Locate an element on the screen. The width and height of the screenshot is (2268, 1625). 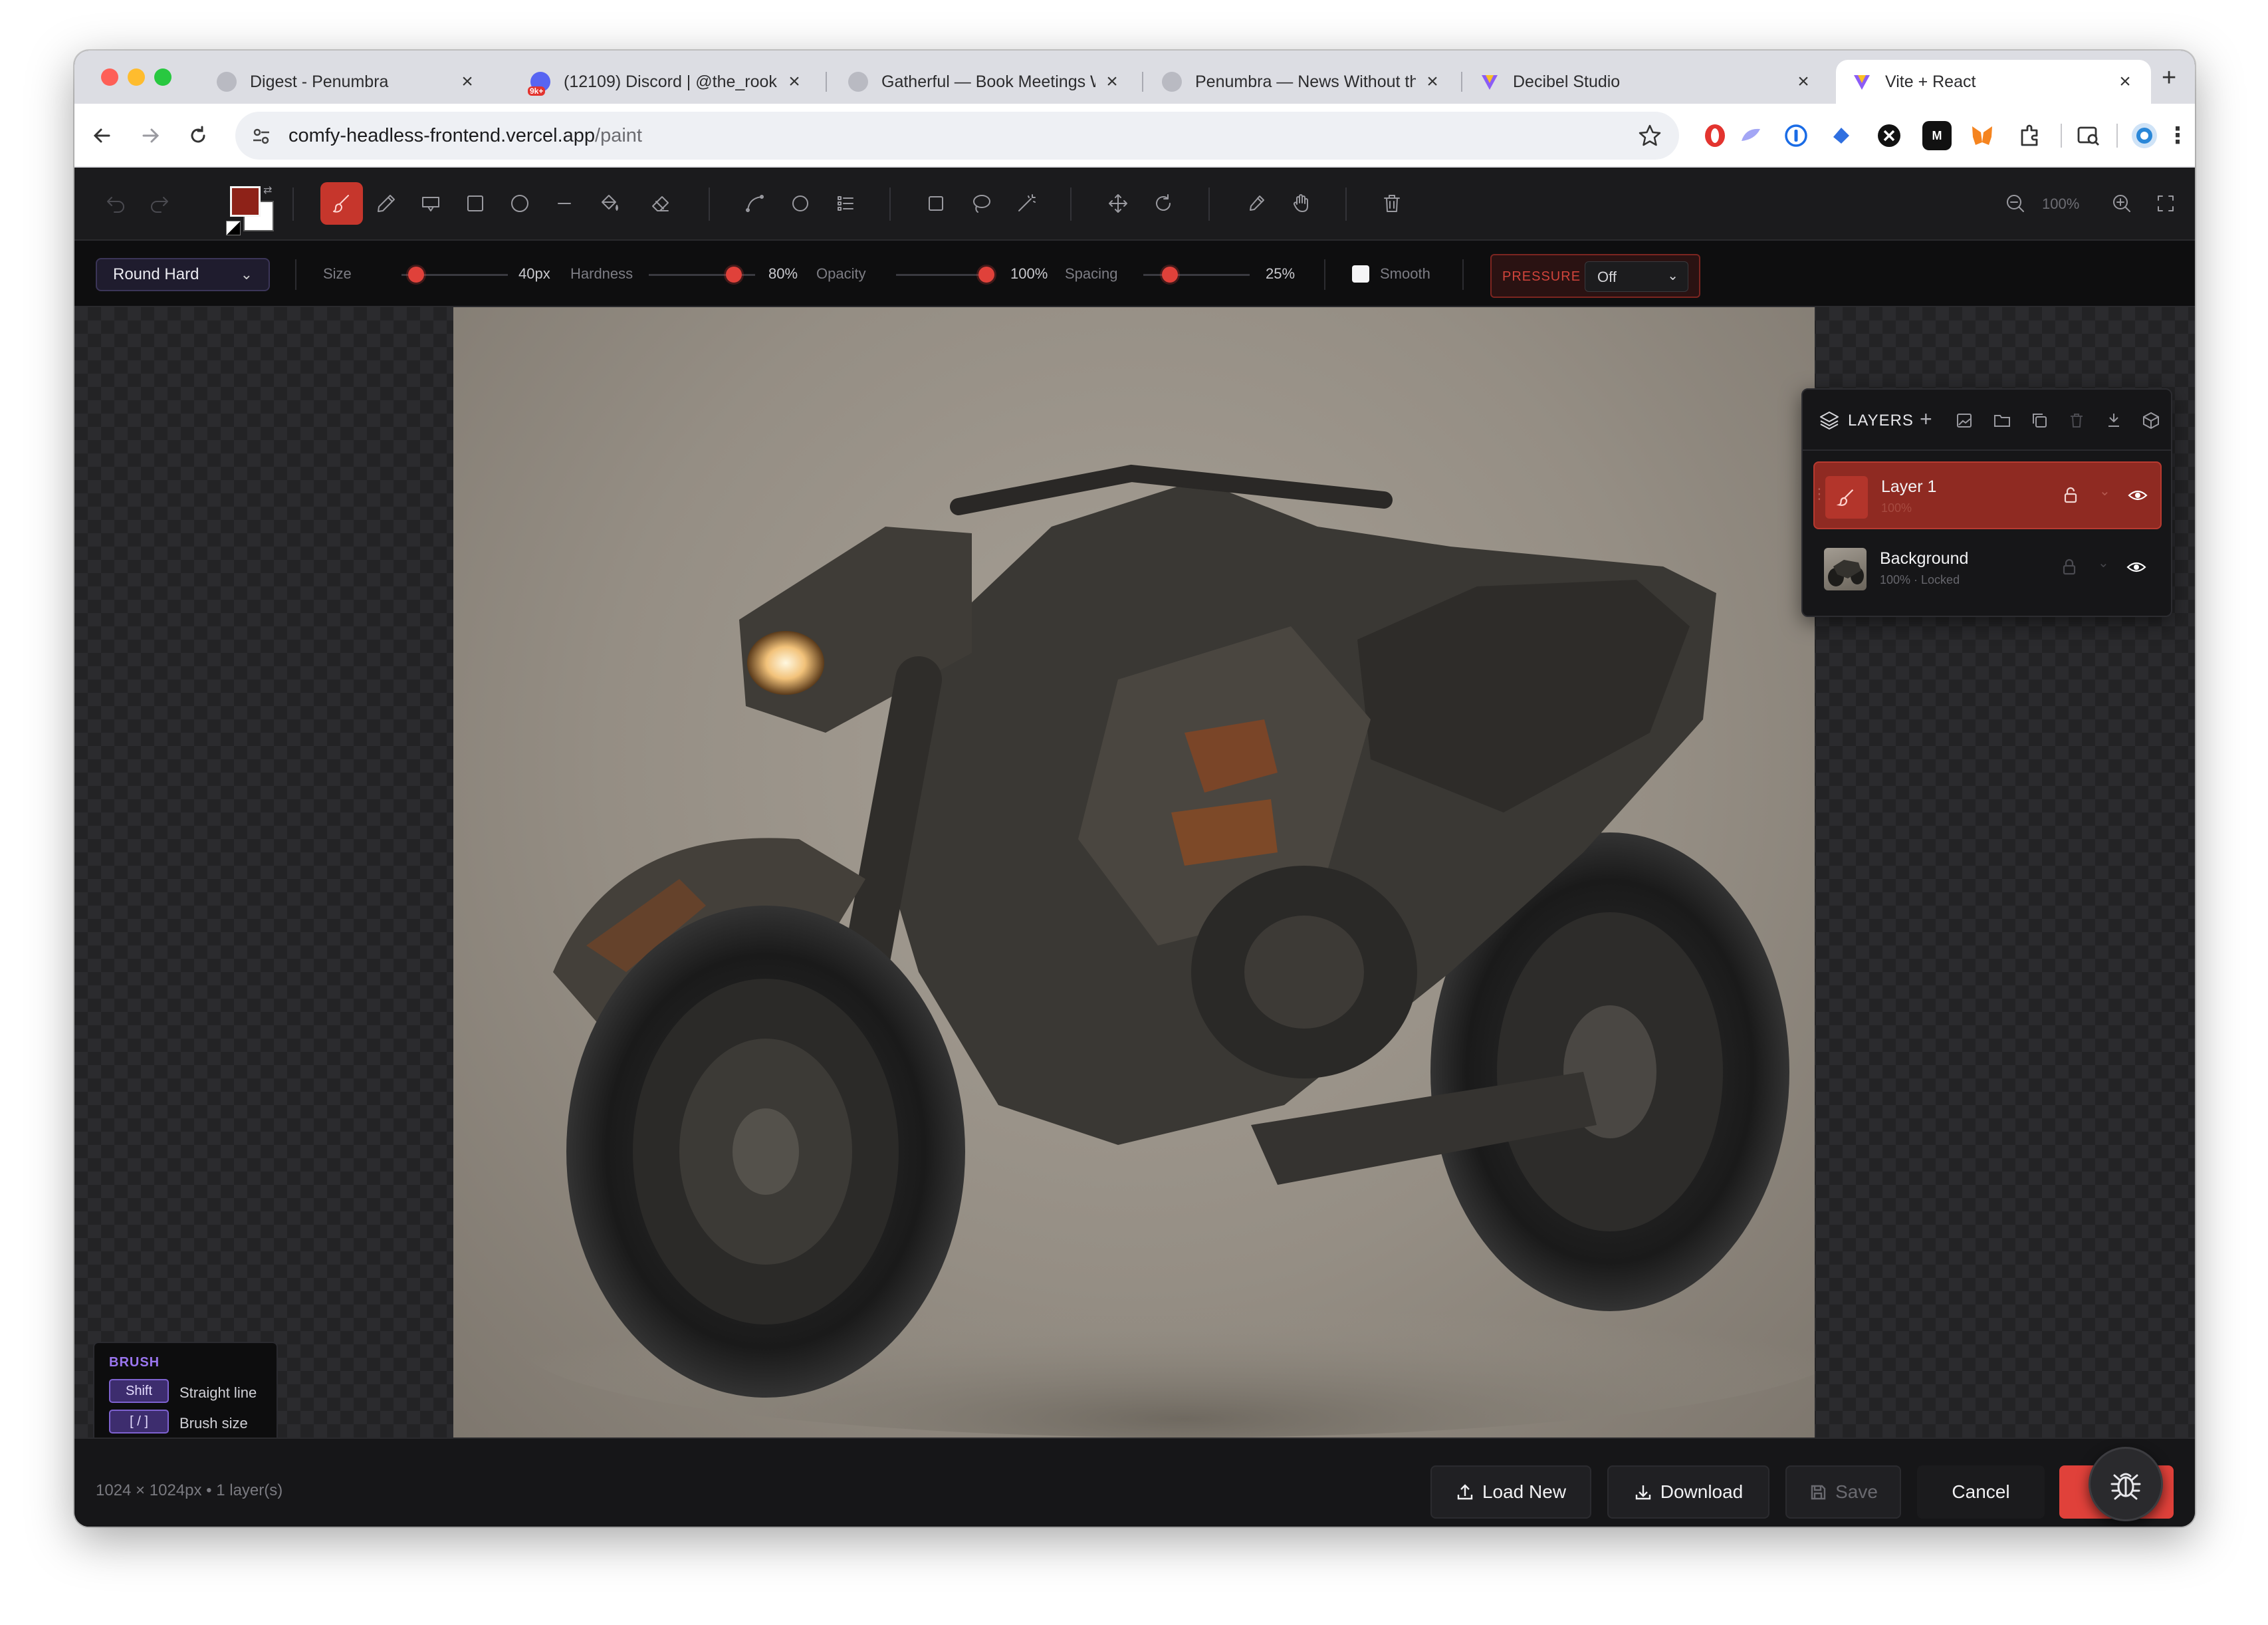
browser-tab-1: Digest - Penumbra × is located at coordinates (347, 82).